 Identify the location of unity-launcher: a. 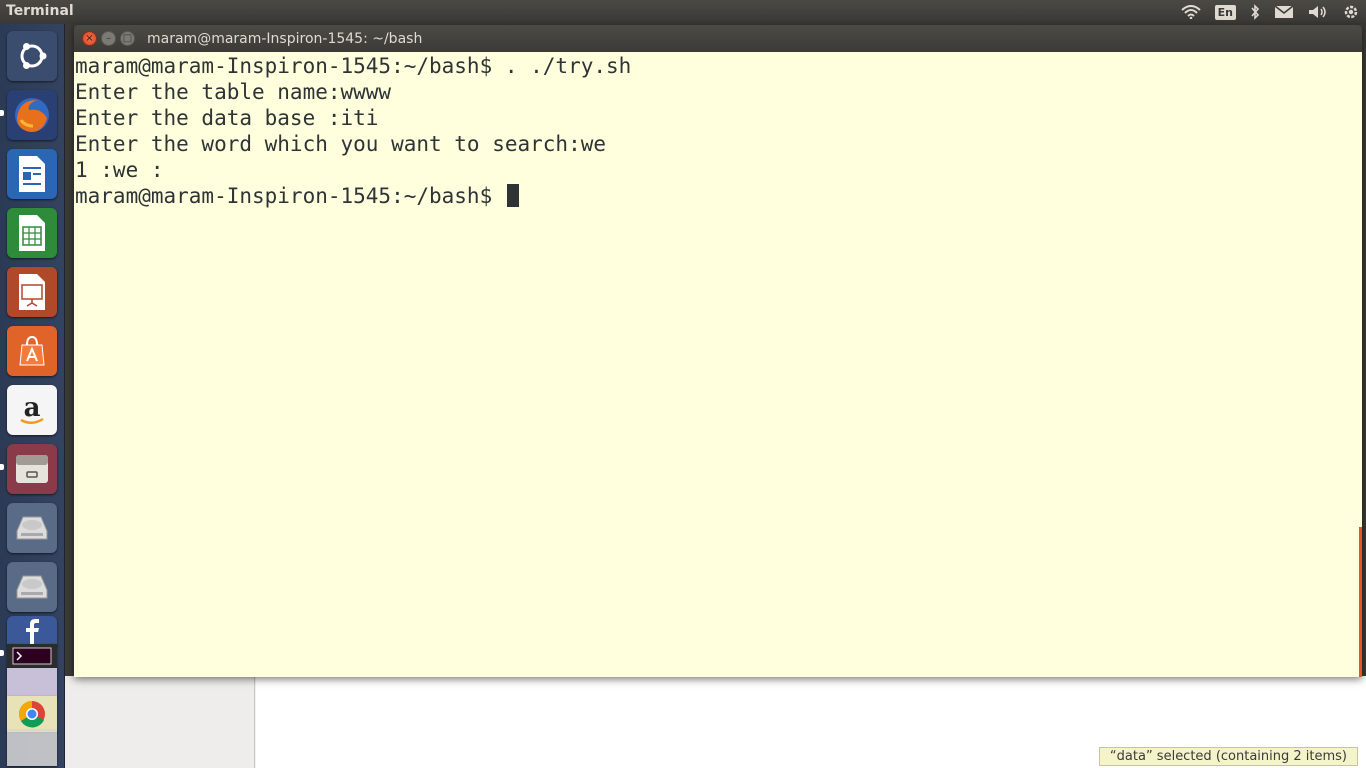
(32, 396).